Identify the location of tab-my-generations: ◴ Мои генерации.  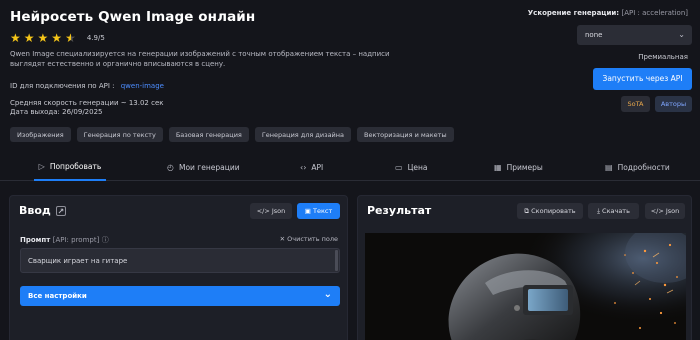
(203, 167).